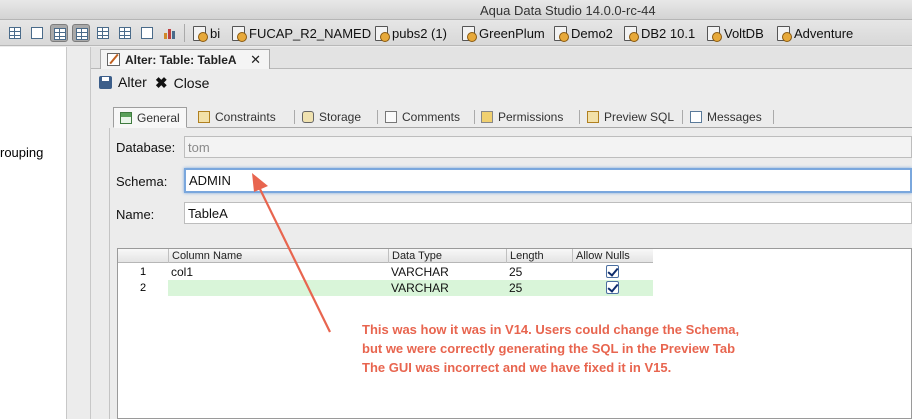  Describe the element at coordinates (206, 33) in the screenshot. I see `server-button-bi: bi` at that location.